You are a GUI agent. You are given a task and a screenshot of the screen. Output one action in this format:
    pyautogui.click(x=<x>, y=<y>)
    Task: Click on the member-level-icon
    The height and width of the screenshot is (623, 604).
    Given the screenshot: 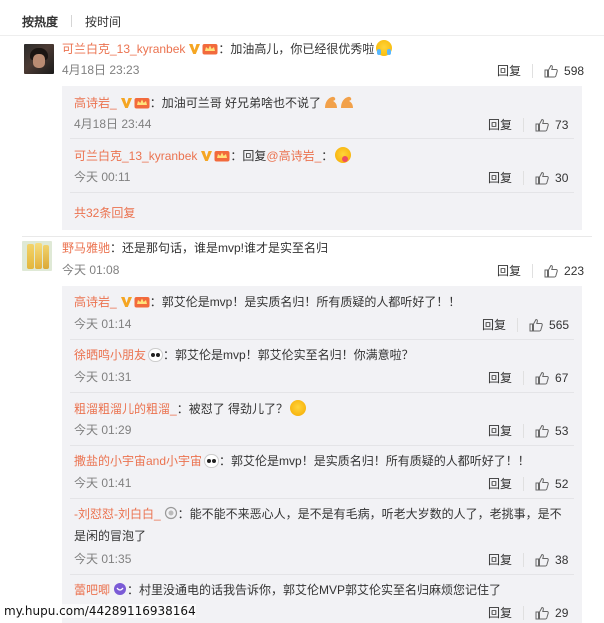 What is the action you would take?
    pyautogui.click(x=120, y=589)
    